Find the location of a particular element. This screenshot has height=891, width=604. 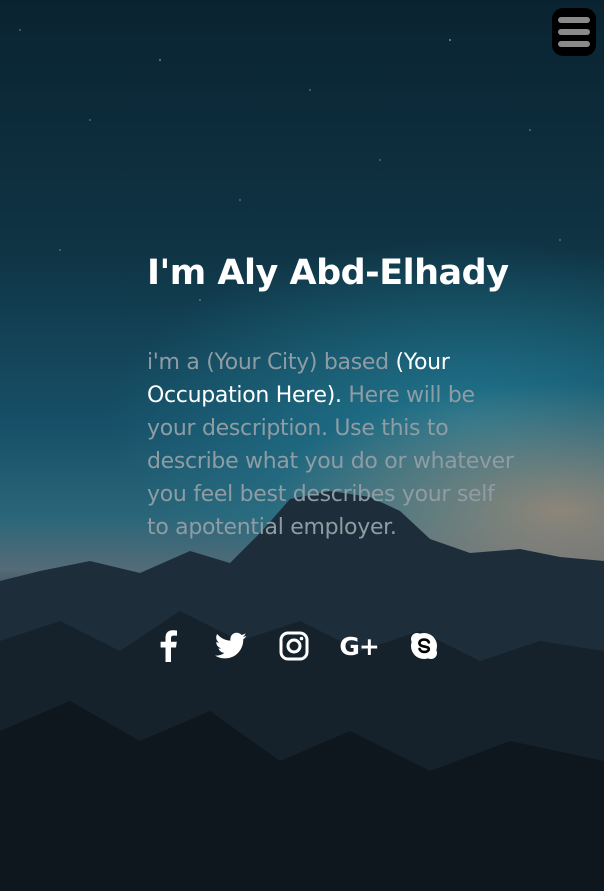

hero-title: I'm Aly Abd-Elhady is located at coordinates (328, 273).